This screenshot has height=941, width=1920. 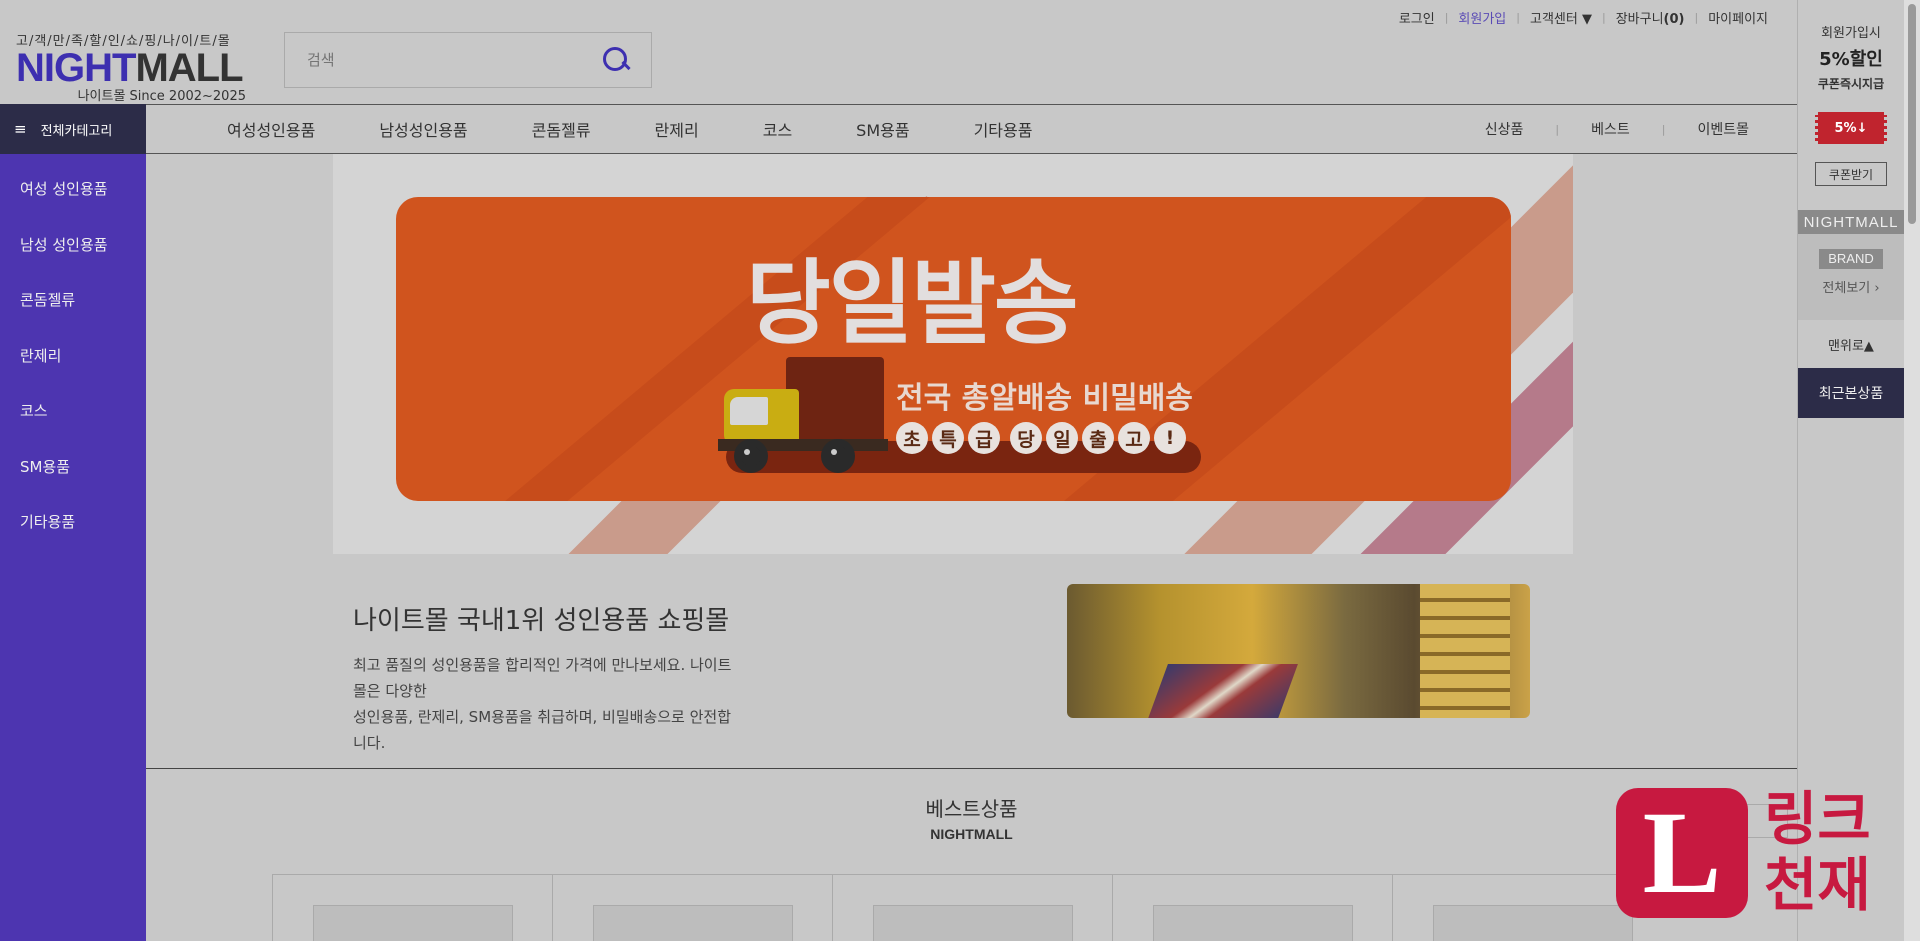 What do you see at coordinates (1222, 691) in the screenshot?
I see `store-rug` at bounding box center [1222, 691].